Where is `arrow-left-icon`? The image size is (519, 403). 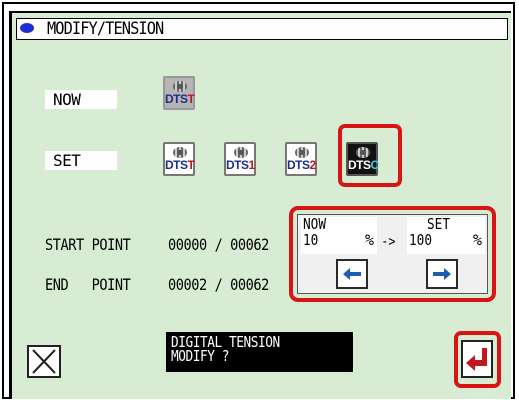 arrow-left-icon is located at coordinates (352, 274).